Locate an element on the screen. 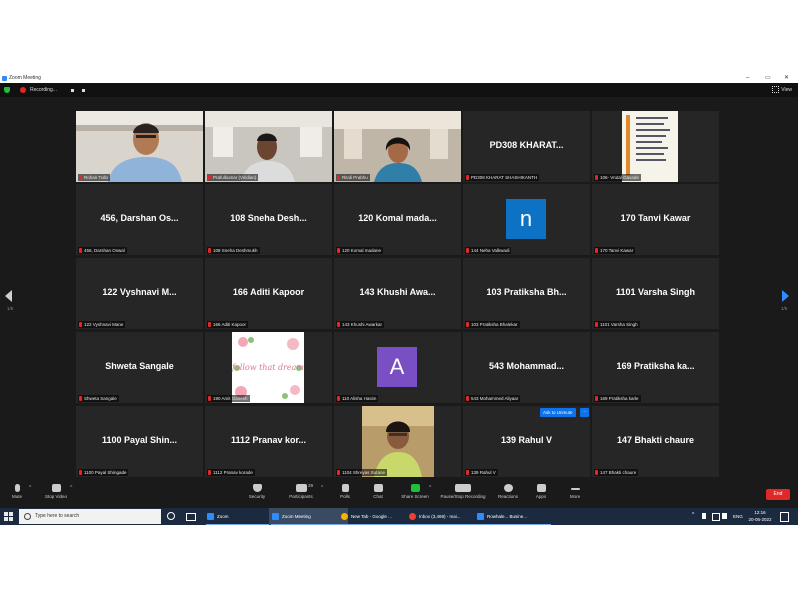 The width and height of the screenshot is (800, 600). video-options-chevron-icon: ^ is located at coordinates (71, 488).